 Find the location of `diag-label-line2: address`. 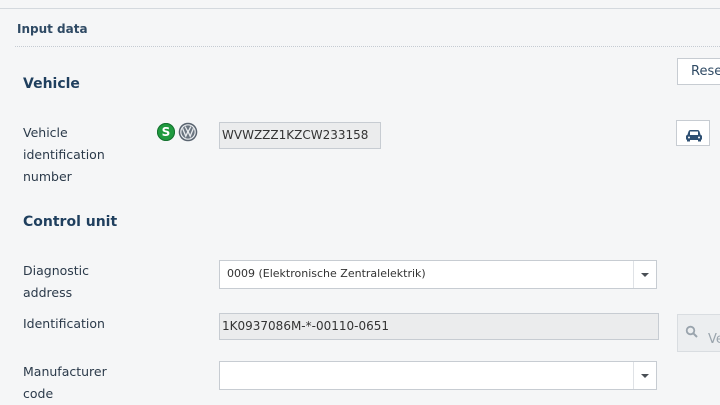

diag-label-line2: address is located at coordinates (48, 292).